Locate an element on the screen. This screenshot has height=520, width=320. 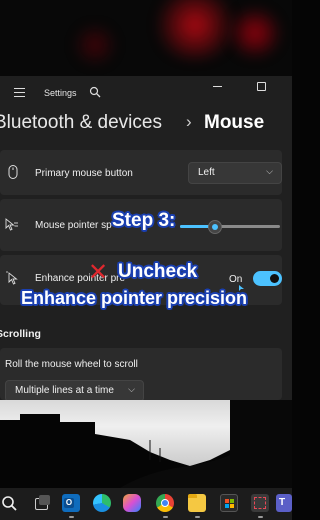
teams-icon: T is located at coordinates (284, 503).